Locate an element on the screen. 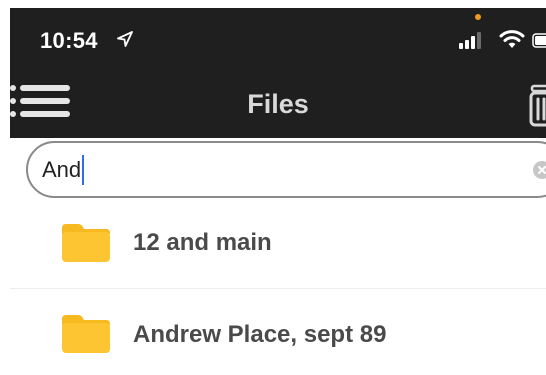 The width and height of the screenshot is (546, 375). location-arrow-icon is located at coordinates (125, 39).